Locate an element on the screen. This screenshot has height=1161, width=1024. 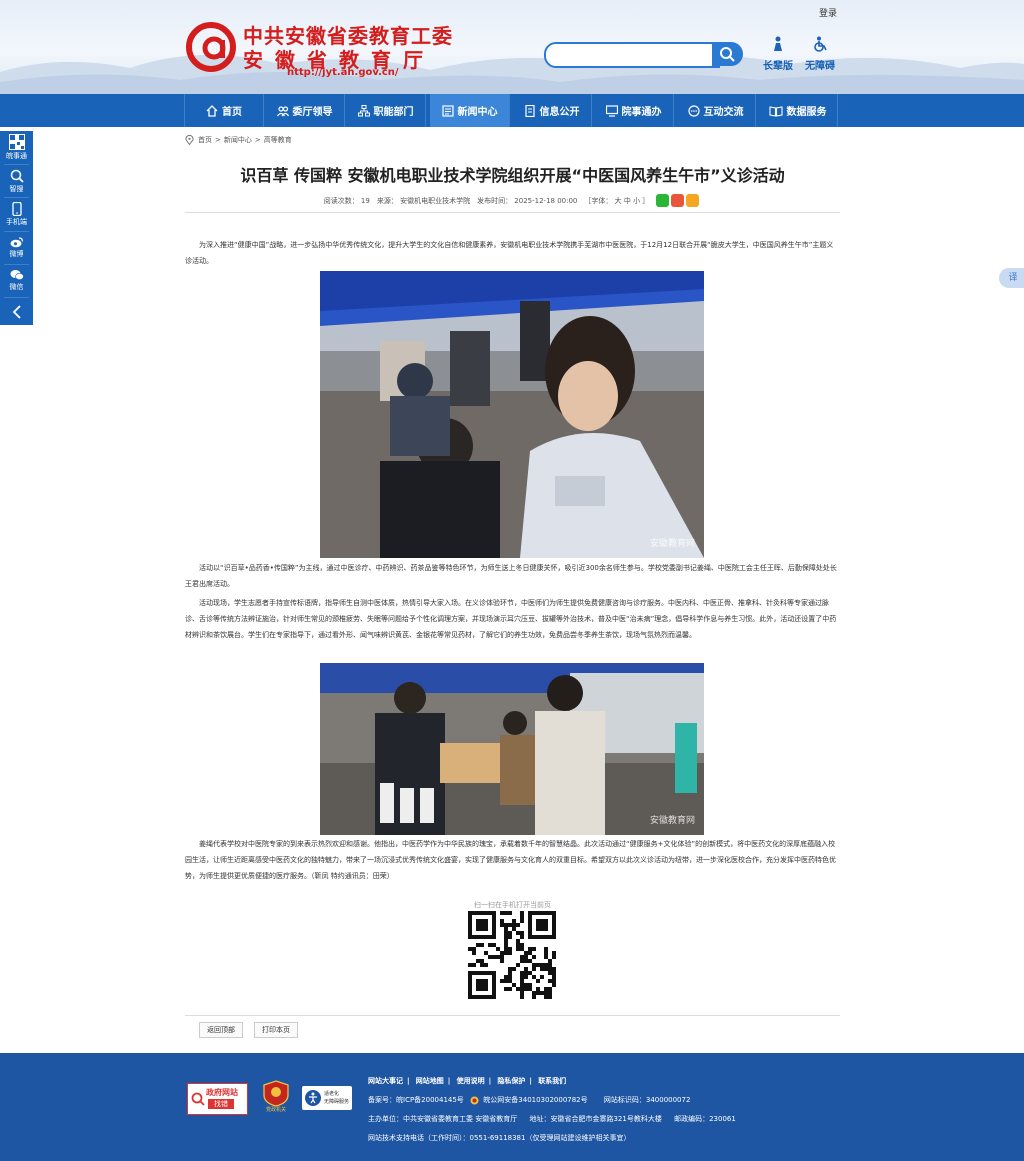
book-icon is located at coordinates (775, 111).